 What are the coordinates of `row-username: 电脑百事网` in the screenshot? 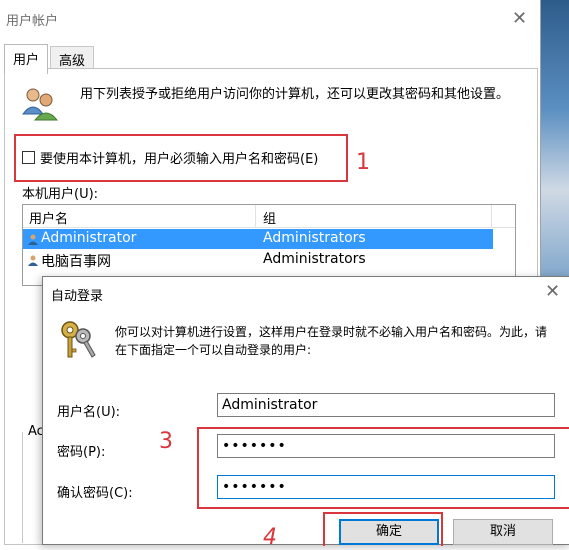 It's located at (76, 262).